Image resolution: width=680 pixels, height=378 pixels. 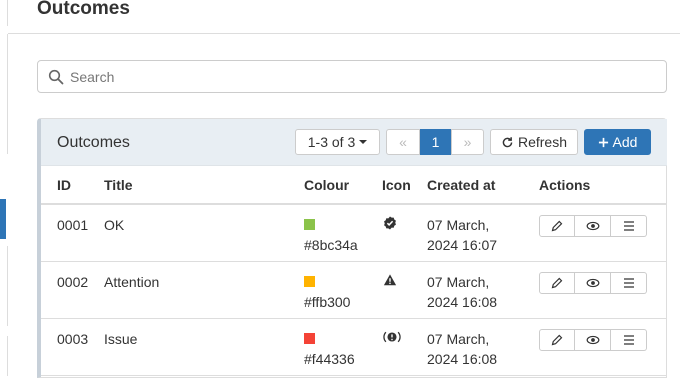 I want to click on page-1-button: 1, so click(x=435, y=142).